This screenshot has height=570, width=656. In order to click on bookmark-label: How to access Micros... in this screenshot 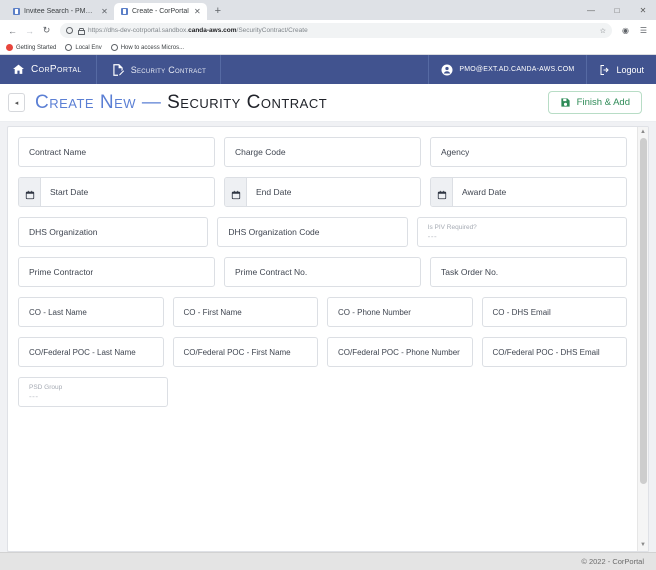, I will do `click(152, 47)`.